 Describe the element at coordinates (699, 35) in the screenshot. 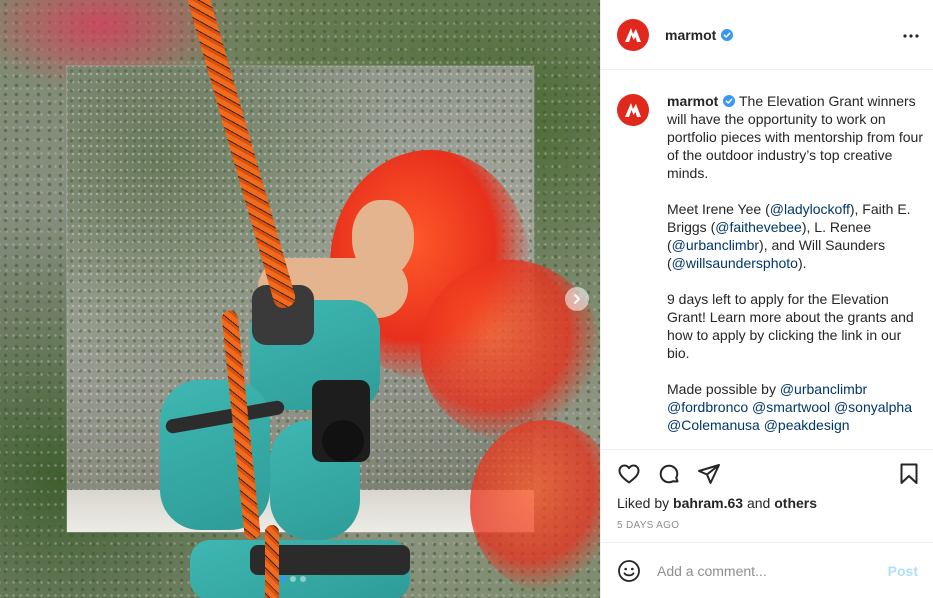

I see `header-username: marmot` at that location.